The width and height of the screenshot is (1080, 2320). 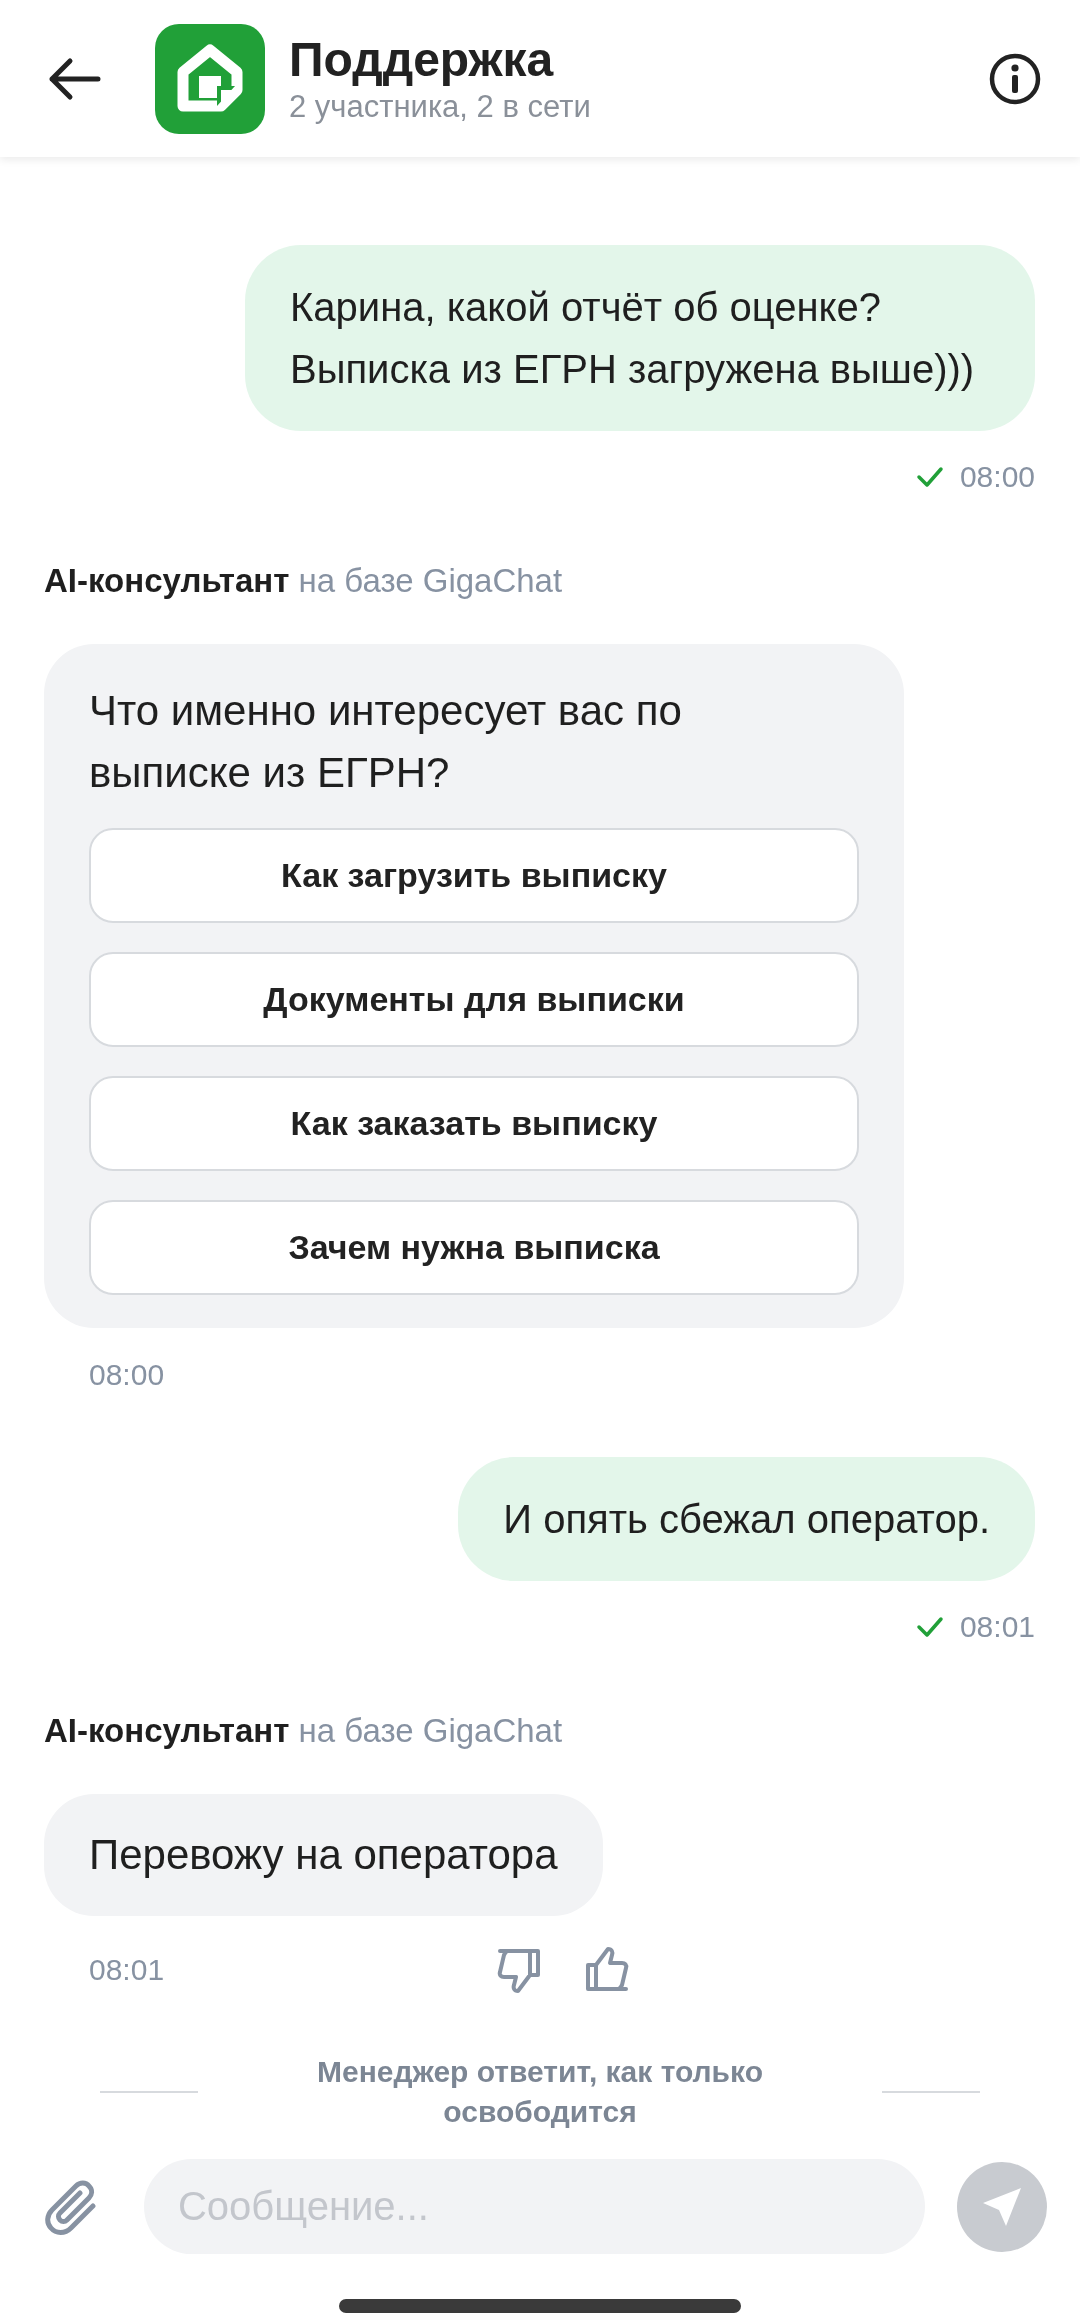 I want to click on message-bubble: И опять сбежал оператор., so click(x=746, y=1519).